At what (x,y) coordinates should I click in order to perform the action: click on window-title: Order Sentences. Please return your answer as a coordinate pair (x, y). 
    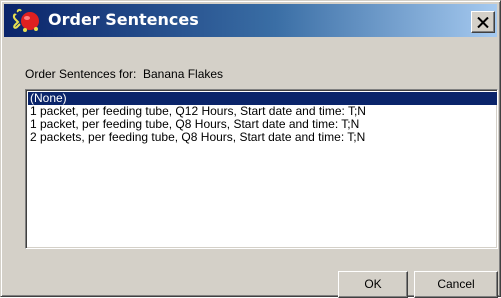
    Looking at the image, I should click on (123, 19).